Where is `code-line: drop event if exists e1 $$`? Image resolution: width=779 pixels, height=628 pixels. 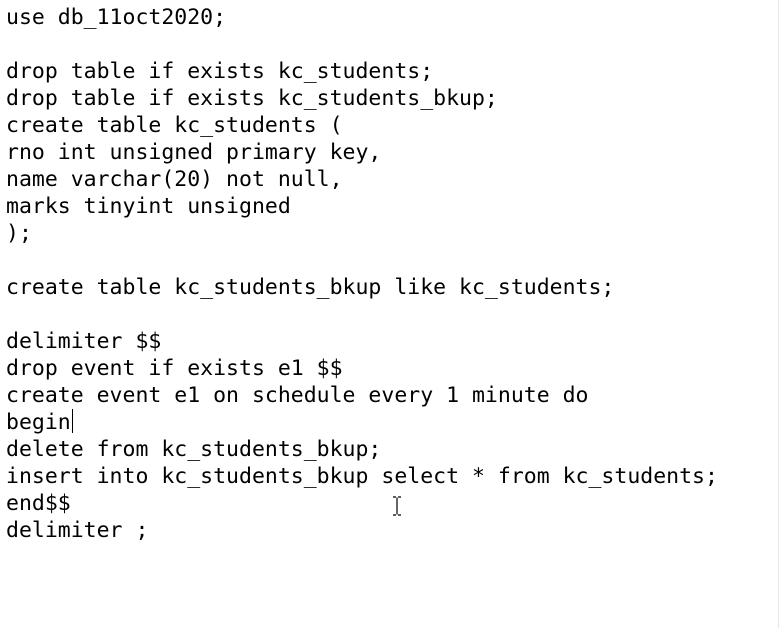
code-line: drop event if exists e1 $$ is located at coordinates (362, 368).